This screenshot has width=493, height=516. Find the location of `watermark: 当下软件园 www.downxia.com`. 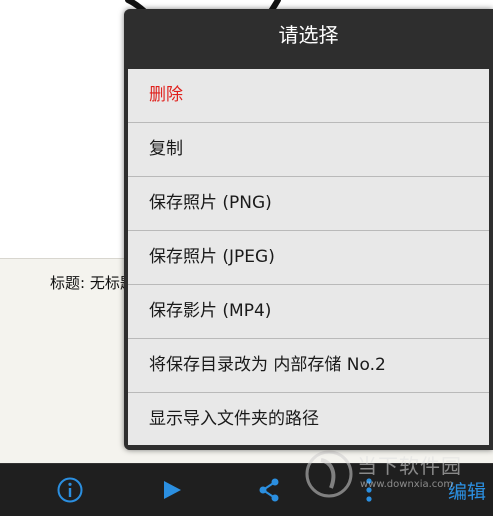

watermark: 当下软件园 www.downxia.com is located at coordinates (395, 474).